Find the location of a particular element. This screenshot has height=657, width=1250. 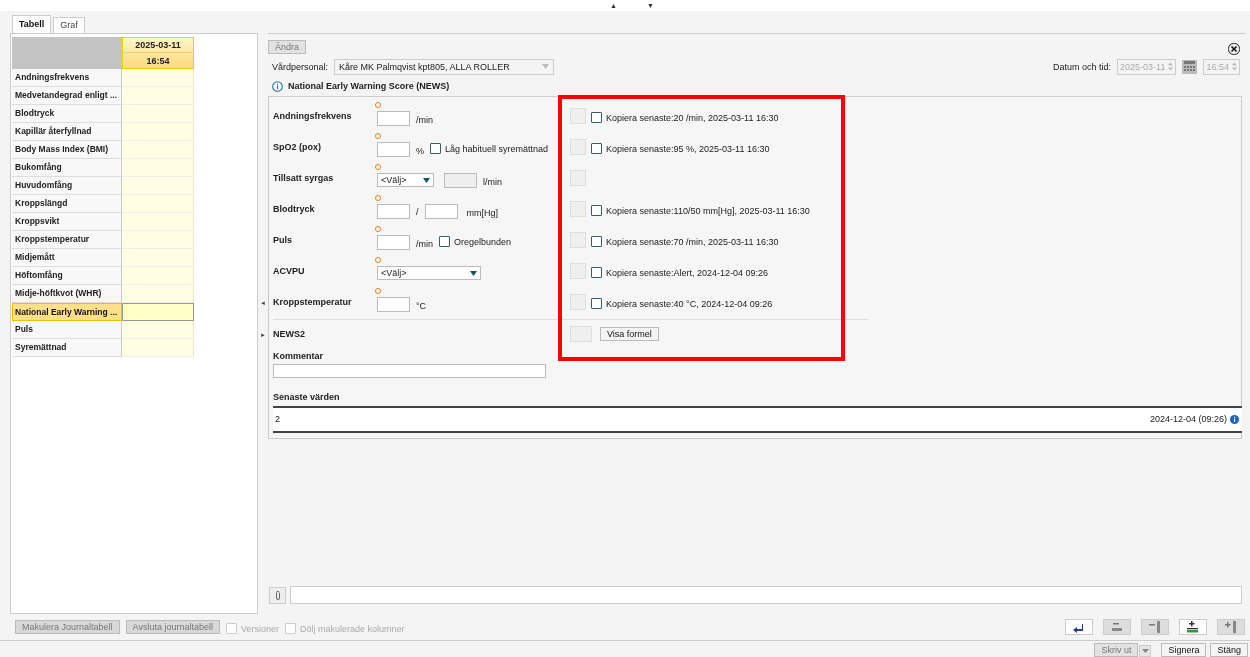

score-box is located at coordinates (581, 333).